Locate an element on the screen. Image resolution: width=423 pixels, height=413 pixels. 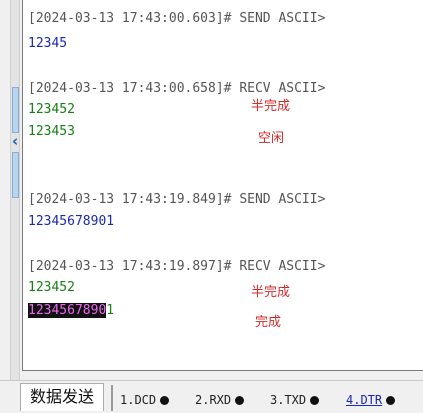
log-header: [2024-03-13 17:43:19.849]# SEND ASCII> is located at coordinates (177, 199).